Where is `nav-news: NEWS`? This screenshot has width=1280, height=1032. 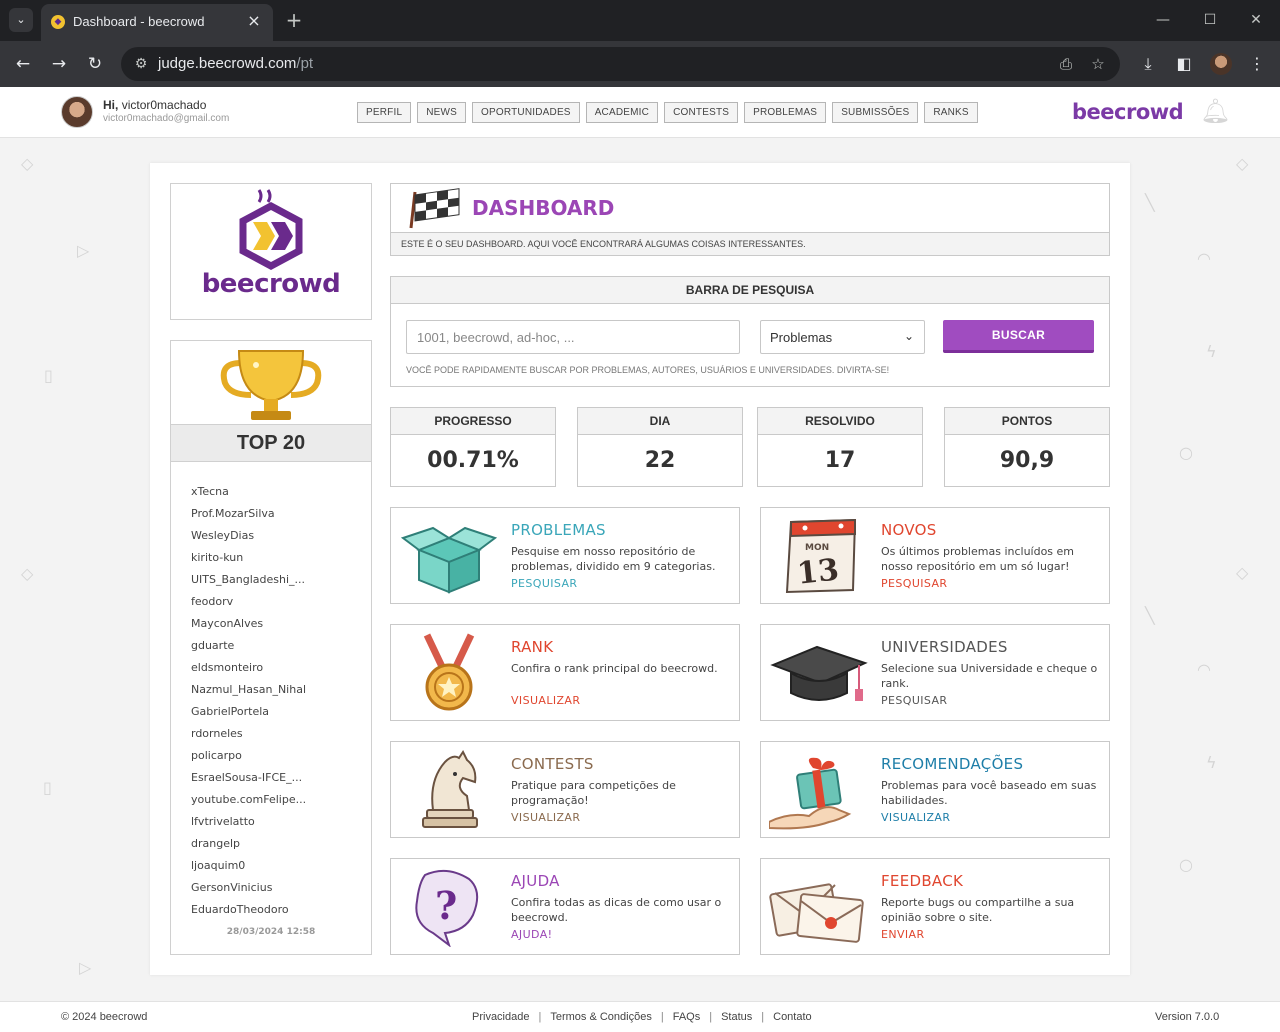 nav-news: NEWS is located at coordinates (442, 112).